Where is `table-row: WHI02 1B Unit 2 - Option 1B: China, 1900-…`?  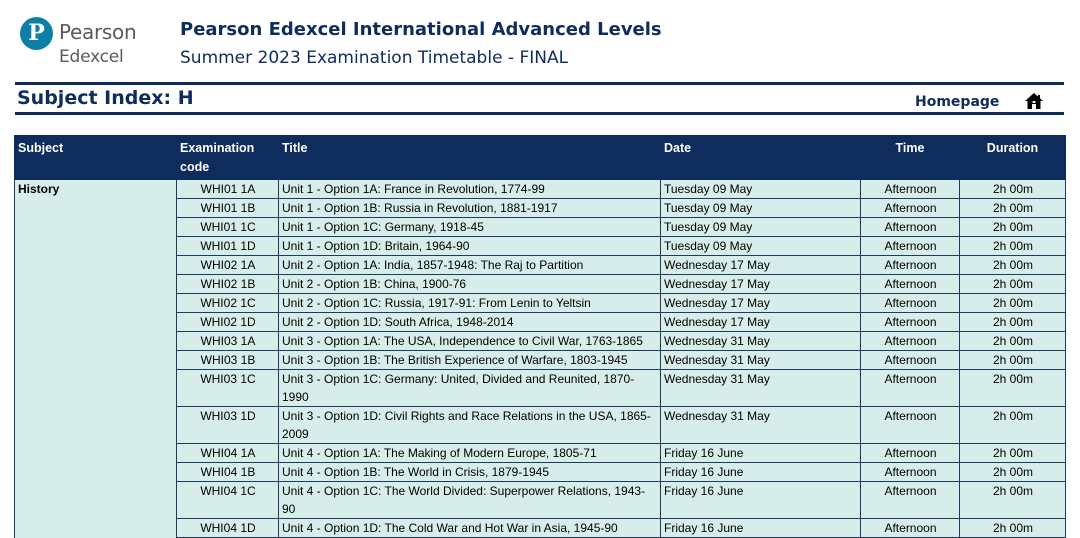 table-row: WHI02 1B Unit 2 - Option 1B: China, 1900-… is located at coordinates (540, 284).